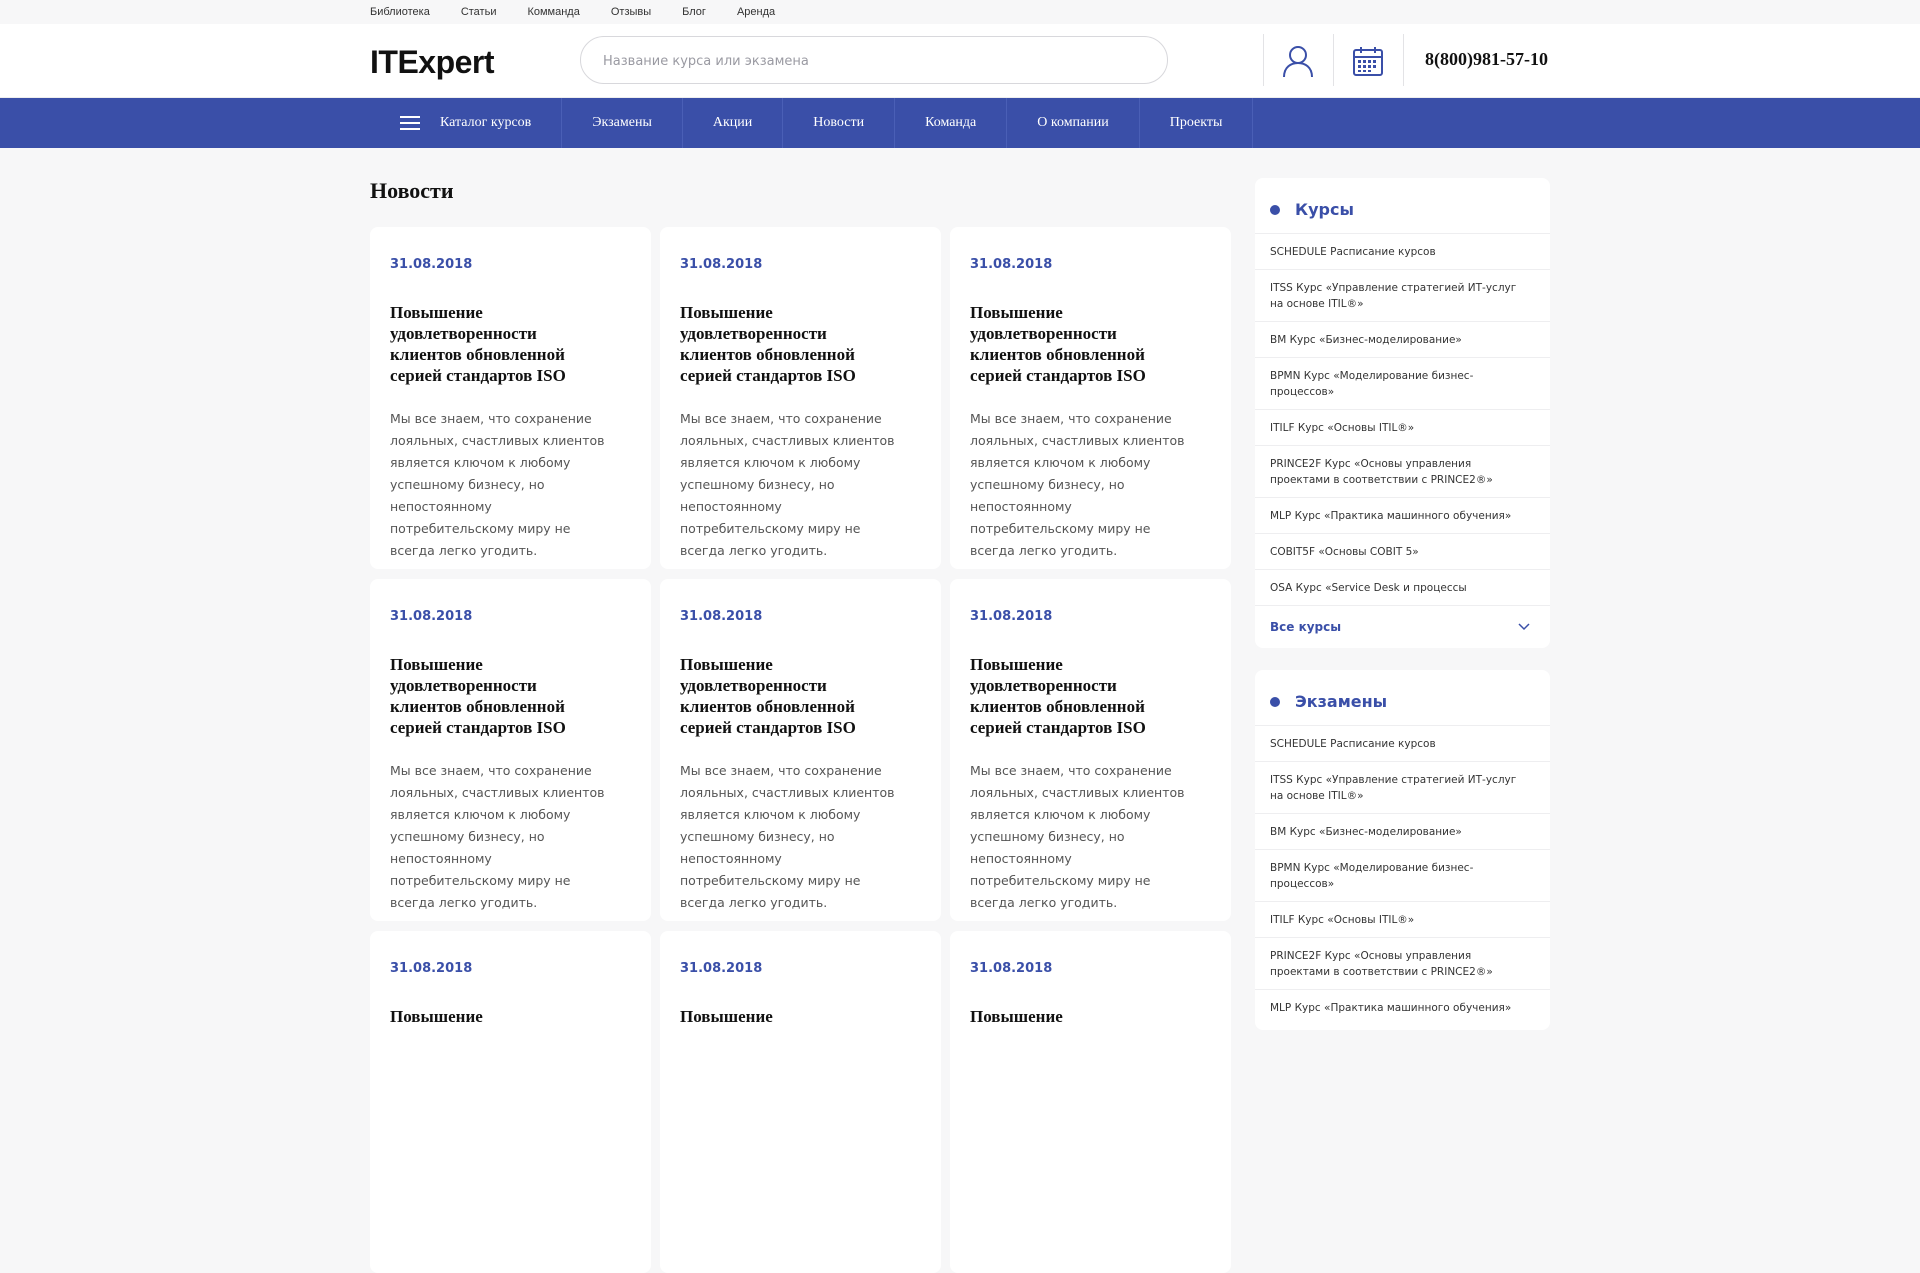 This screenshot has height=1273, width=1920. Describe the element at coordinates (631, 12) in the screenshot. I see `top-link-reviews: Отзывы` at that location.